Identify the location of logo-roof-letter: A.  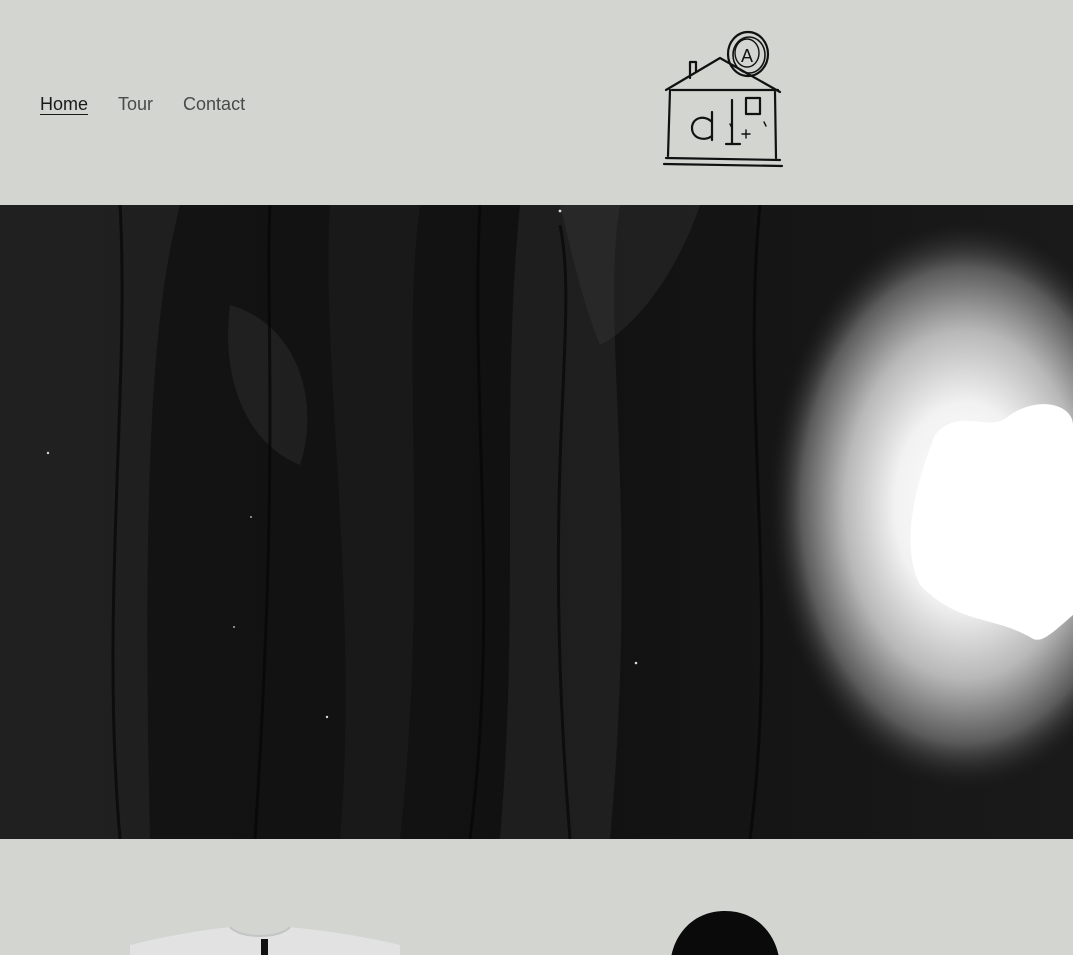
(747, 56).